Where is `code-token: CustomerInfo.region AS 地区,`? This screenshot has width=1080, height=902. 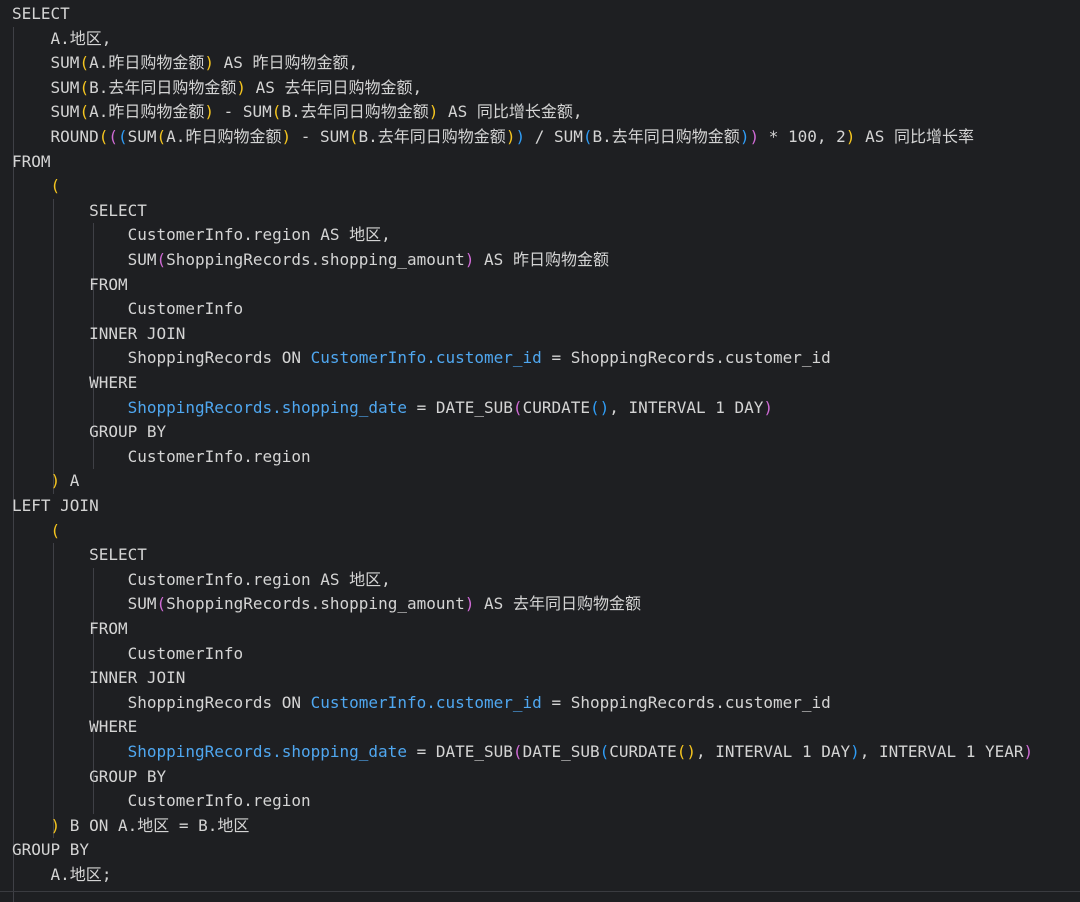 code-token: CustomerInfo.region AS 地区, is located at coordinates (201, 579).